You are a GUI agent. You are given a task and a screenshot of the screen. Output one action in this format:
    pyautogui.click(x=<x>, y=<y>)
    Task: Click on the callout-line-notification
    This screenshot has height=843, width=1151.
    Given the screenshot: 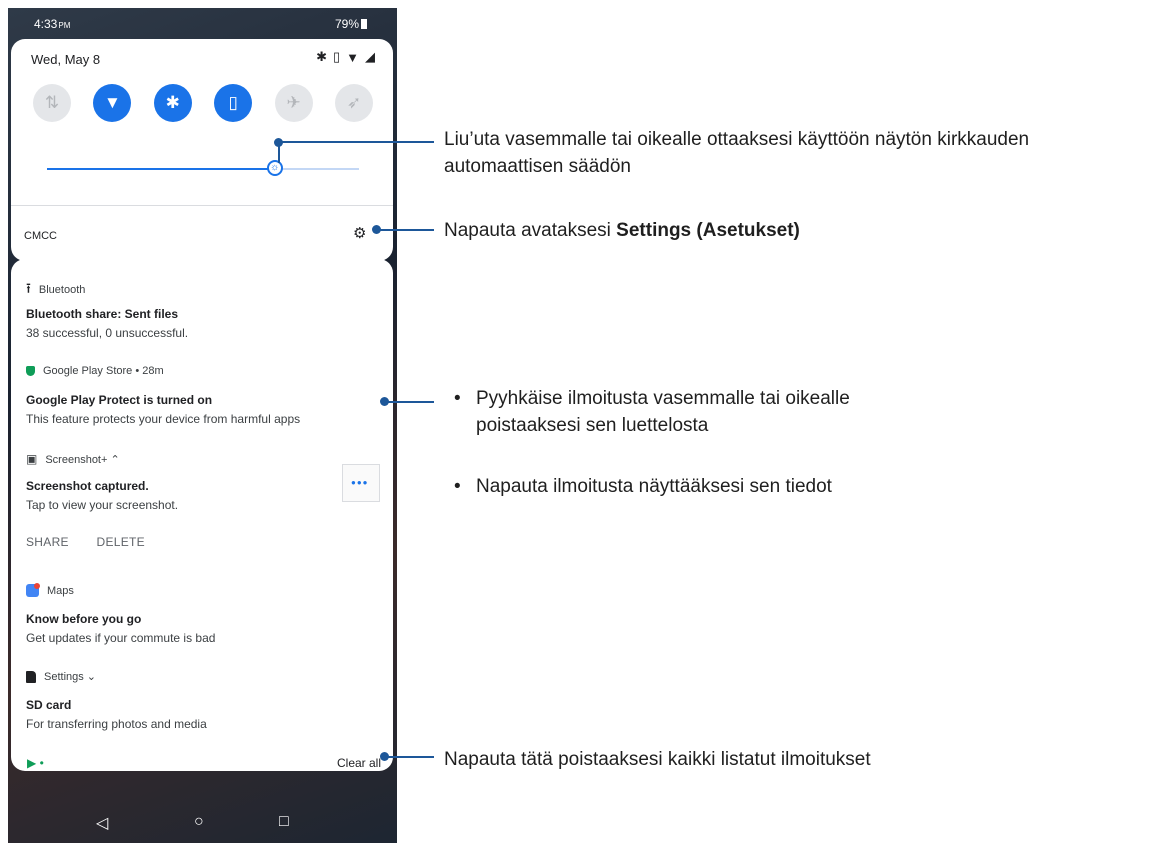 What is the action you would take?
    pyautogui.click(x=410, y=402)
    